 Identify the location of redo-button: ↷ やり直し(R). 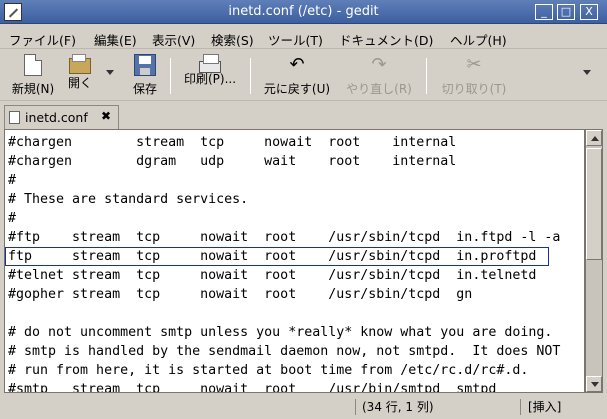
(379, 76).